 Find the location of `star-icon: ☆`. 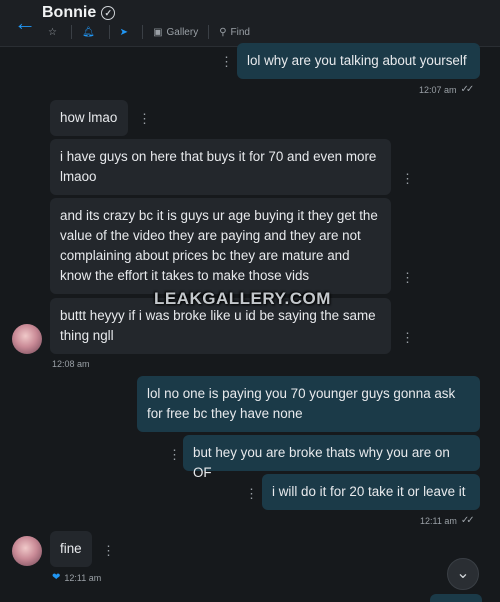

star-icon: ☆ is located at coordinates (52, 32).